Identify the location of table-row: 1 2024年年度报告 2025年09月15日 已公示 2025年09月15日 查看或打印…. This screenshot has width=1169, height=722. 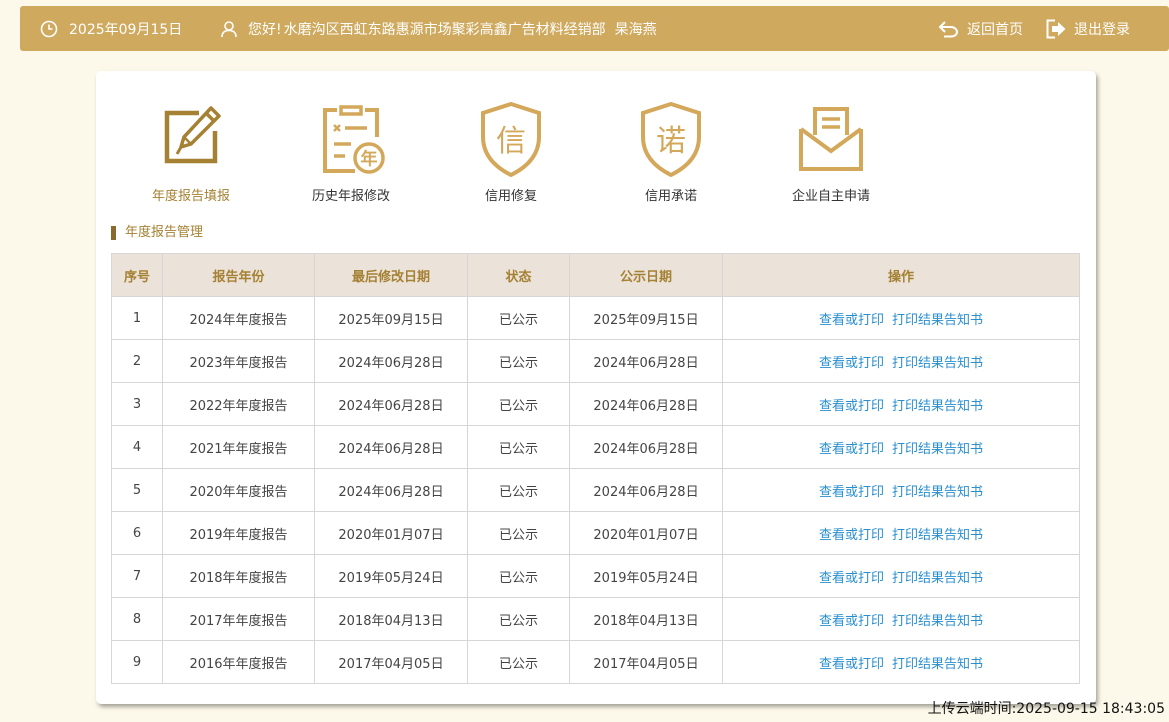
(595, 318).